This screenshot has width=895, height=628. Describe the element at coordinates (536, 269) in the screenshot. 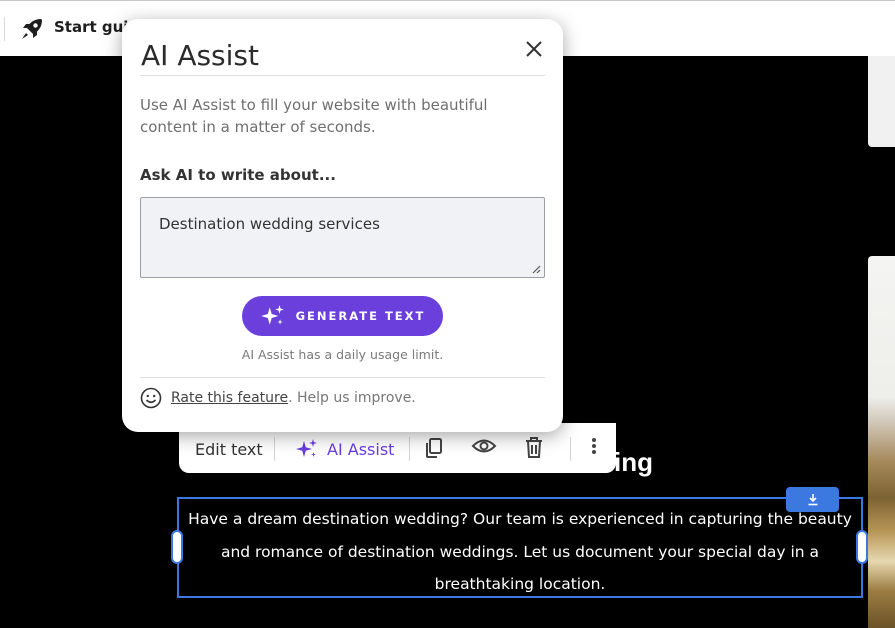

I see `resize-grip-icon` at that location.